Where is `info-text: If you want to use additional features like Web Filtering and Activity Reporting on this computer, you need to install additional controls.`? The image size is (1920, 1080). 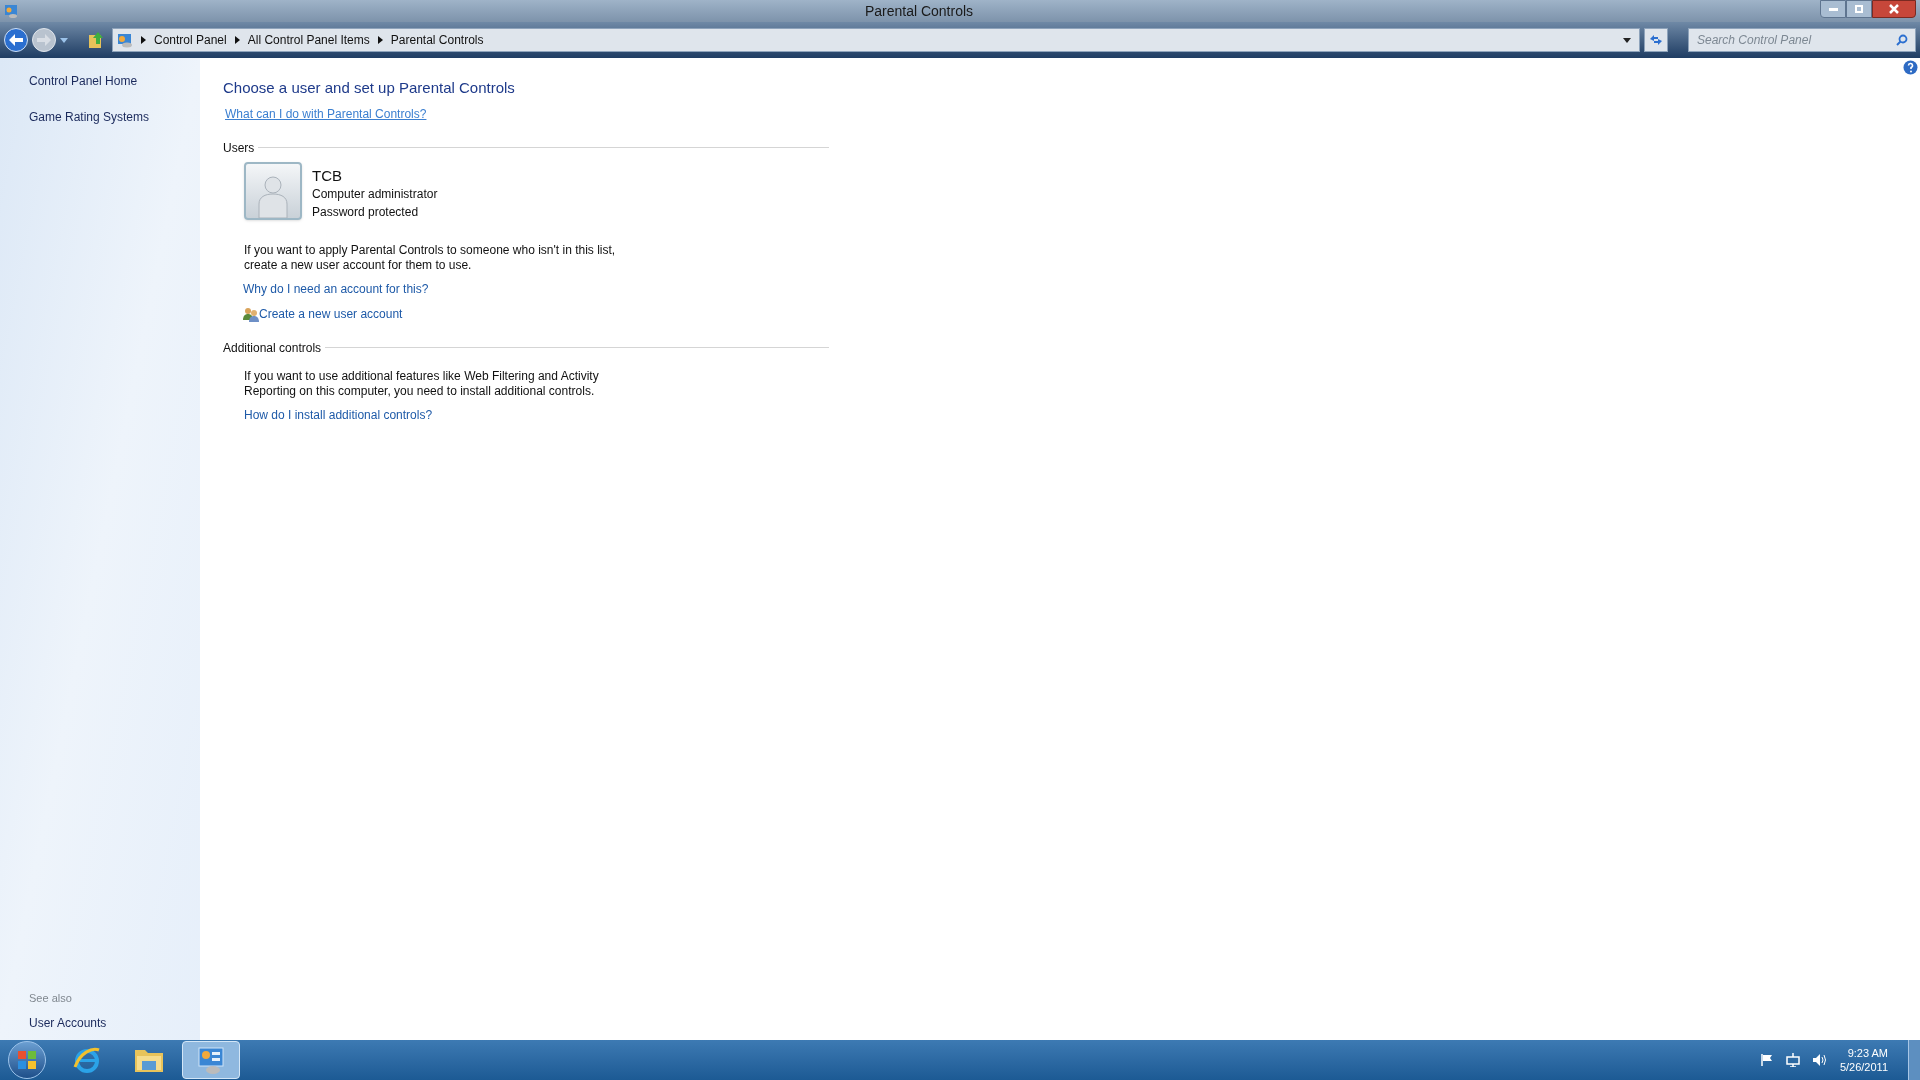 info-text: If you want to use additional features like Web Filtering and Activity Reporting on this computer, you need to install additional controls. is located at coordinates (422, 383).